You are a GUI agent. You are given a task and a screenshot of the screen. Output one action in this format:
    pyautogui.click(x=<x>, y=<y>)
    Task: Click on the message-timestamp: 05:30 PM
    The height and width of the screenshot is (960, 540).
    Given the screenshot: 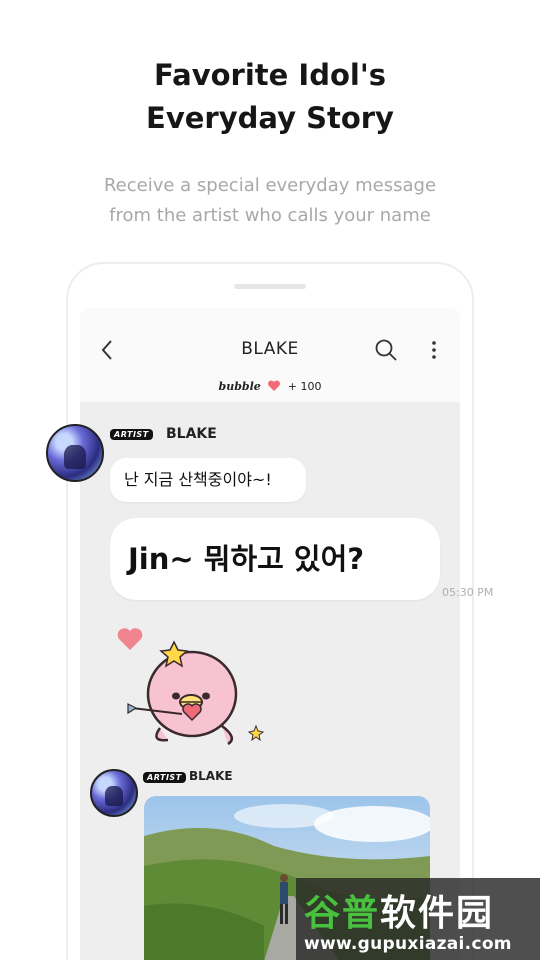 What is the action you would take?
    pyautogui.click(x=468, y=592)
    